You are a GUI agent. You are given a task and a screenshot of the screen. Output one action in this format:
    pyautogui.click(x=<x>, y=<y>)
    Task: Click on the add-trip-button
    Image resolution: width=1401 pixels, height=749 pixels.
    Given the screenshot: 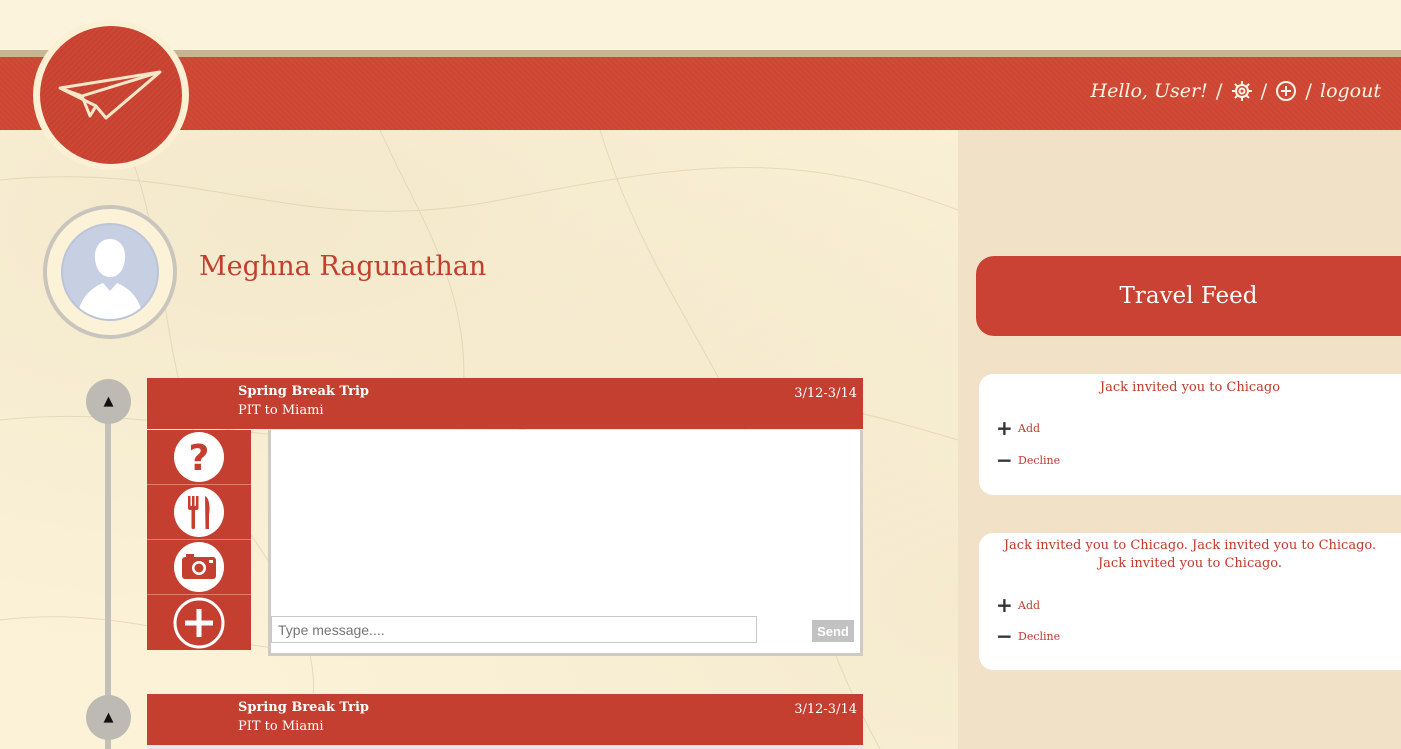 What is the action you would take?
    pyautogui.click(x=1286, y=91)
    